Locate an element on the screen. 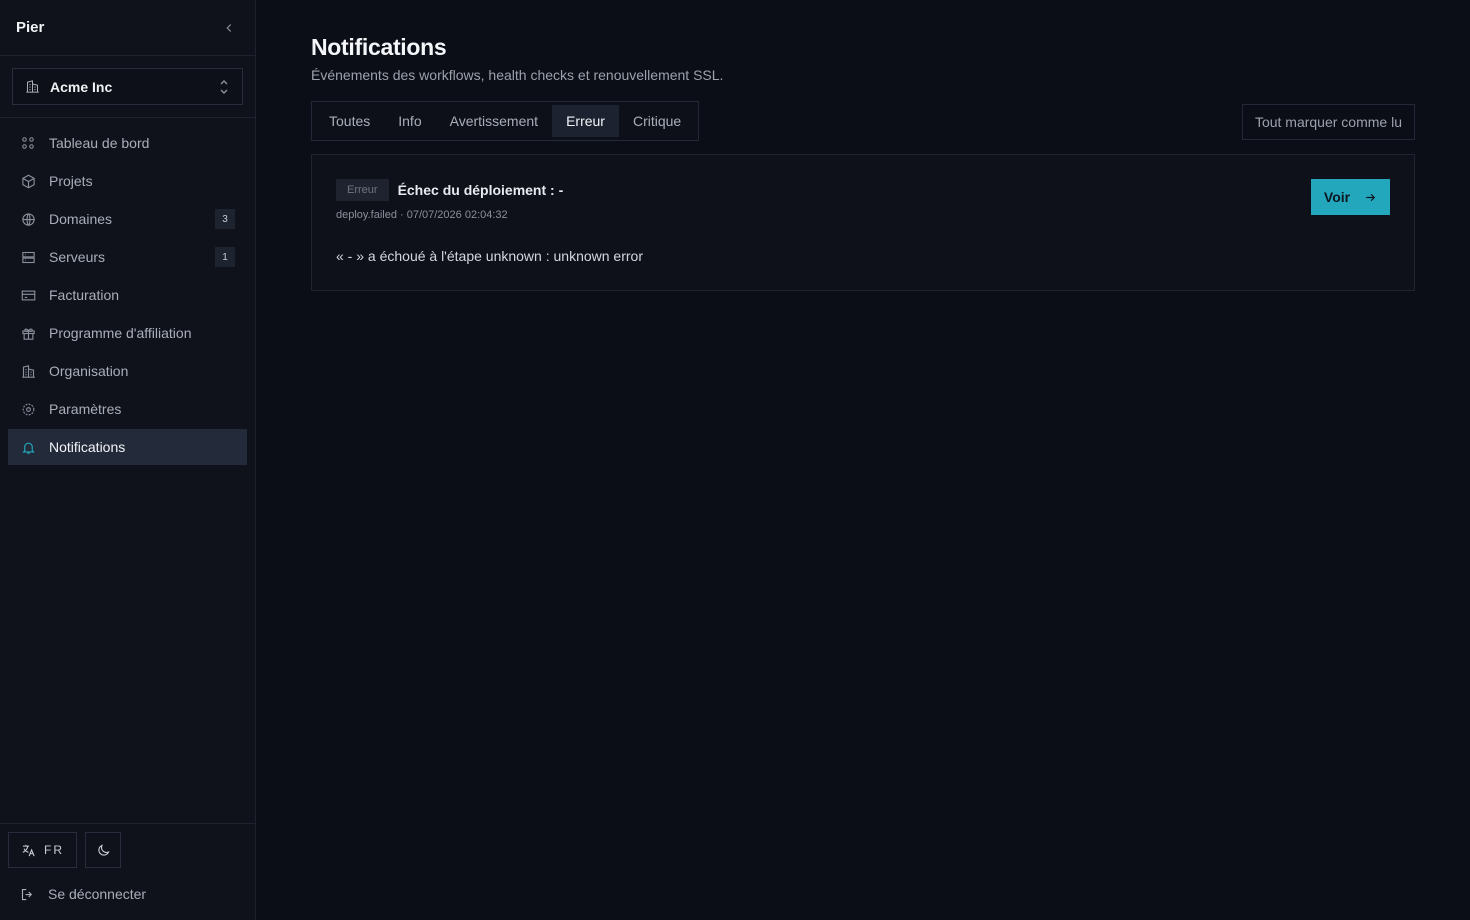 This screenshot has width=1470, height=920. server-icon is located at coordinates (28, 257).